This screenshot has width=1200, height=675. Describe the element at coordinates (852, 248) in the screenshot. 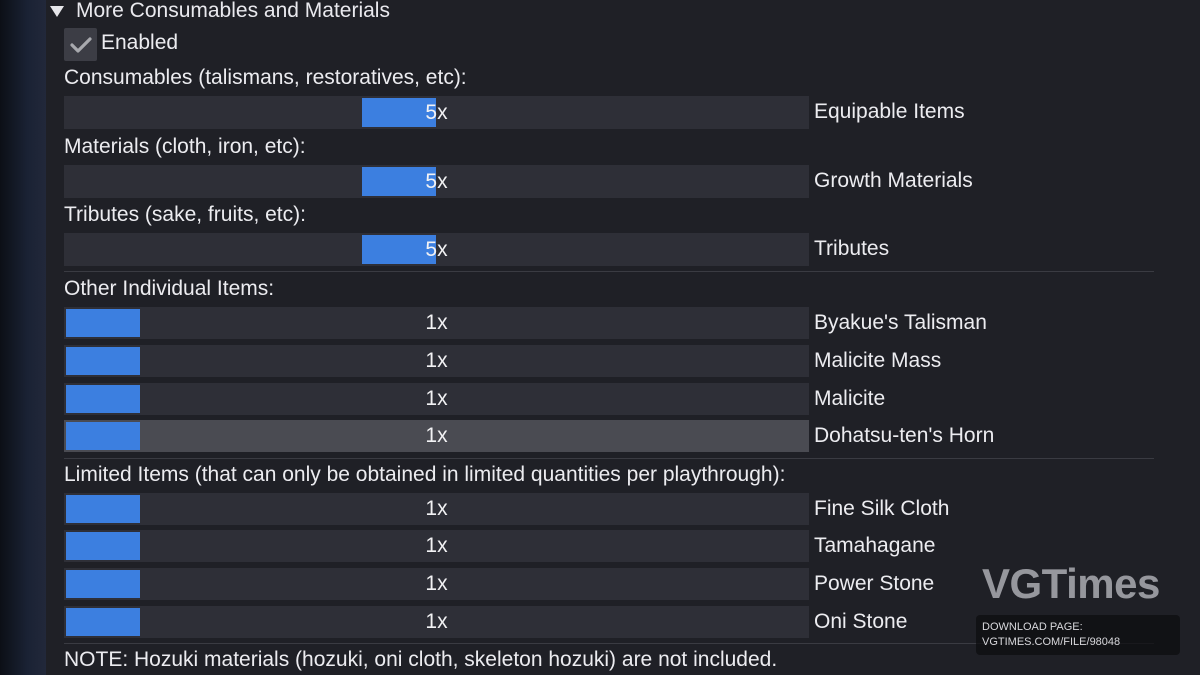

I see `tributes-side-label: Tributes` at that location.